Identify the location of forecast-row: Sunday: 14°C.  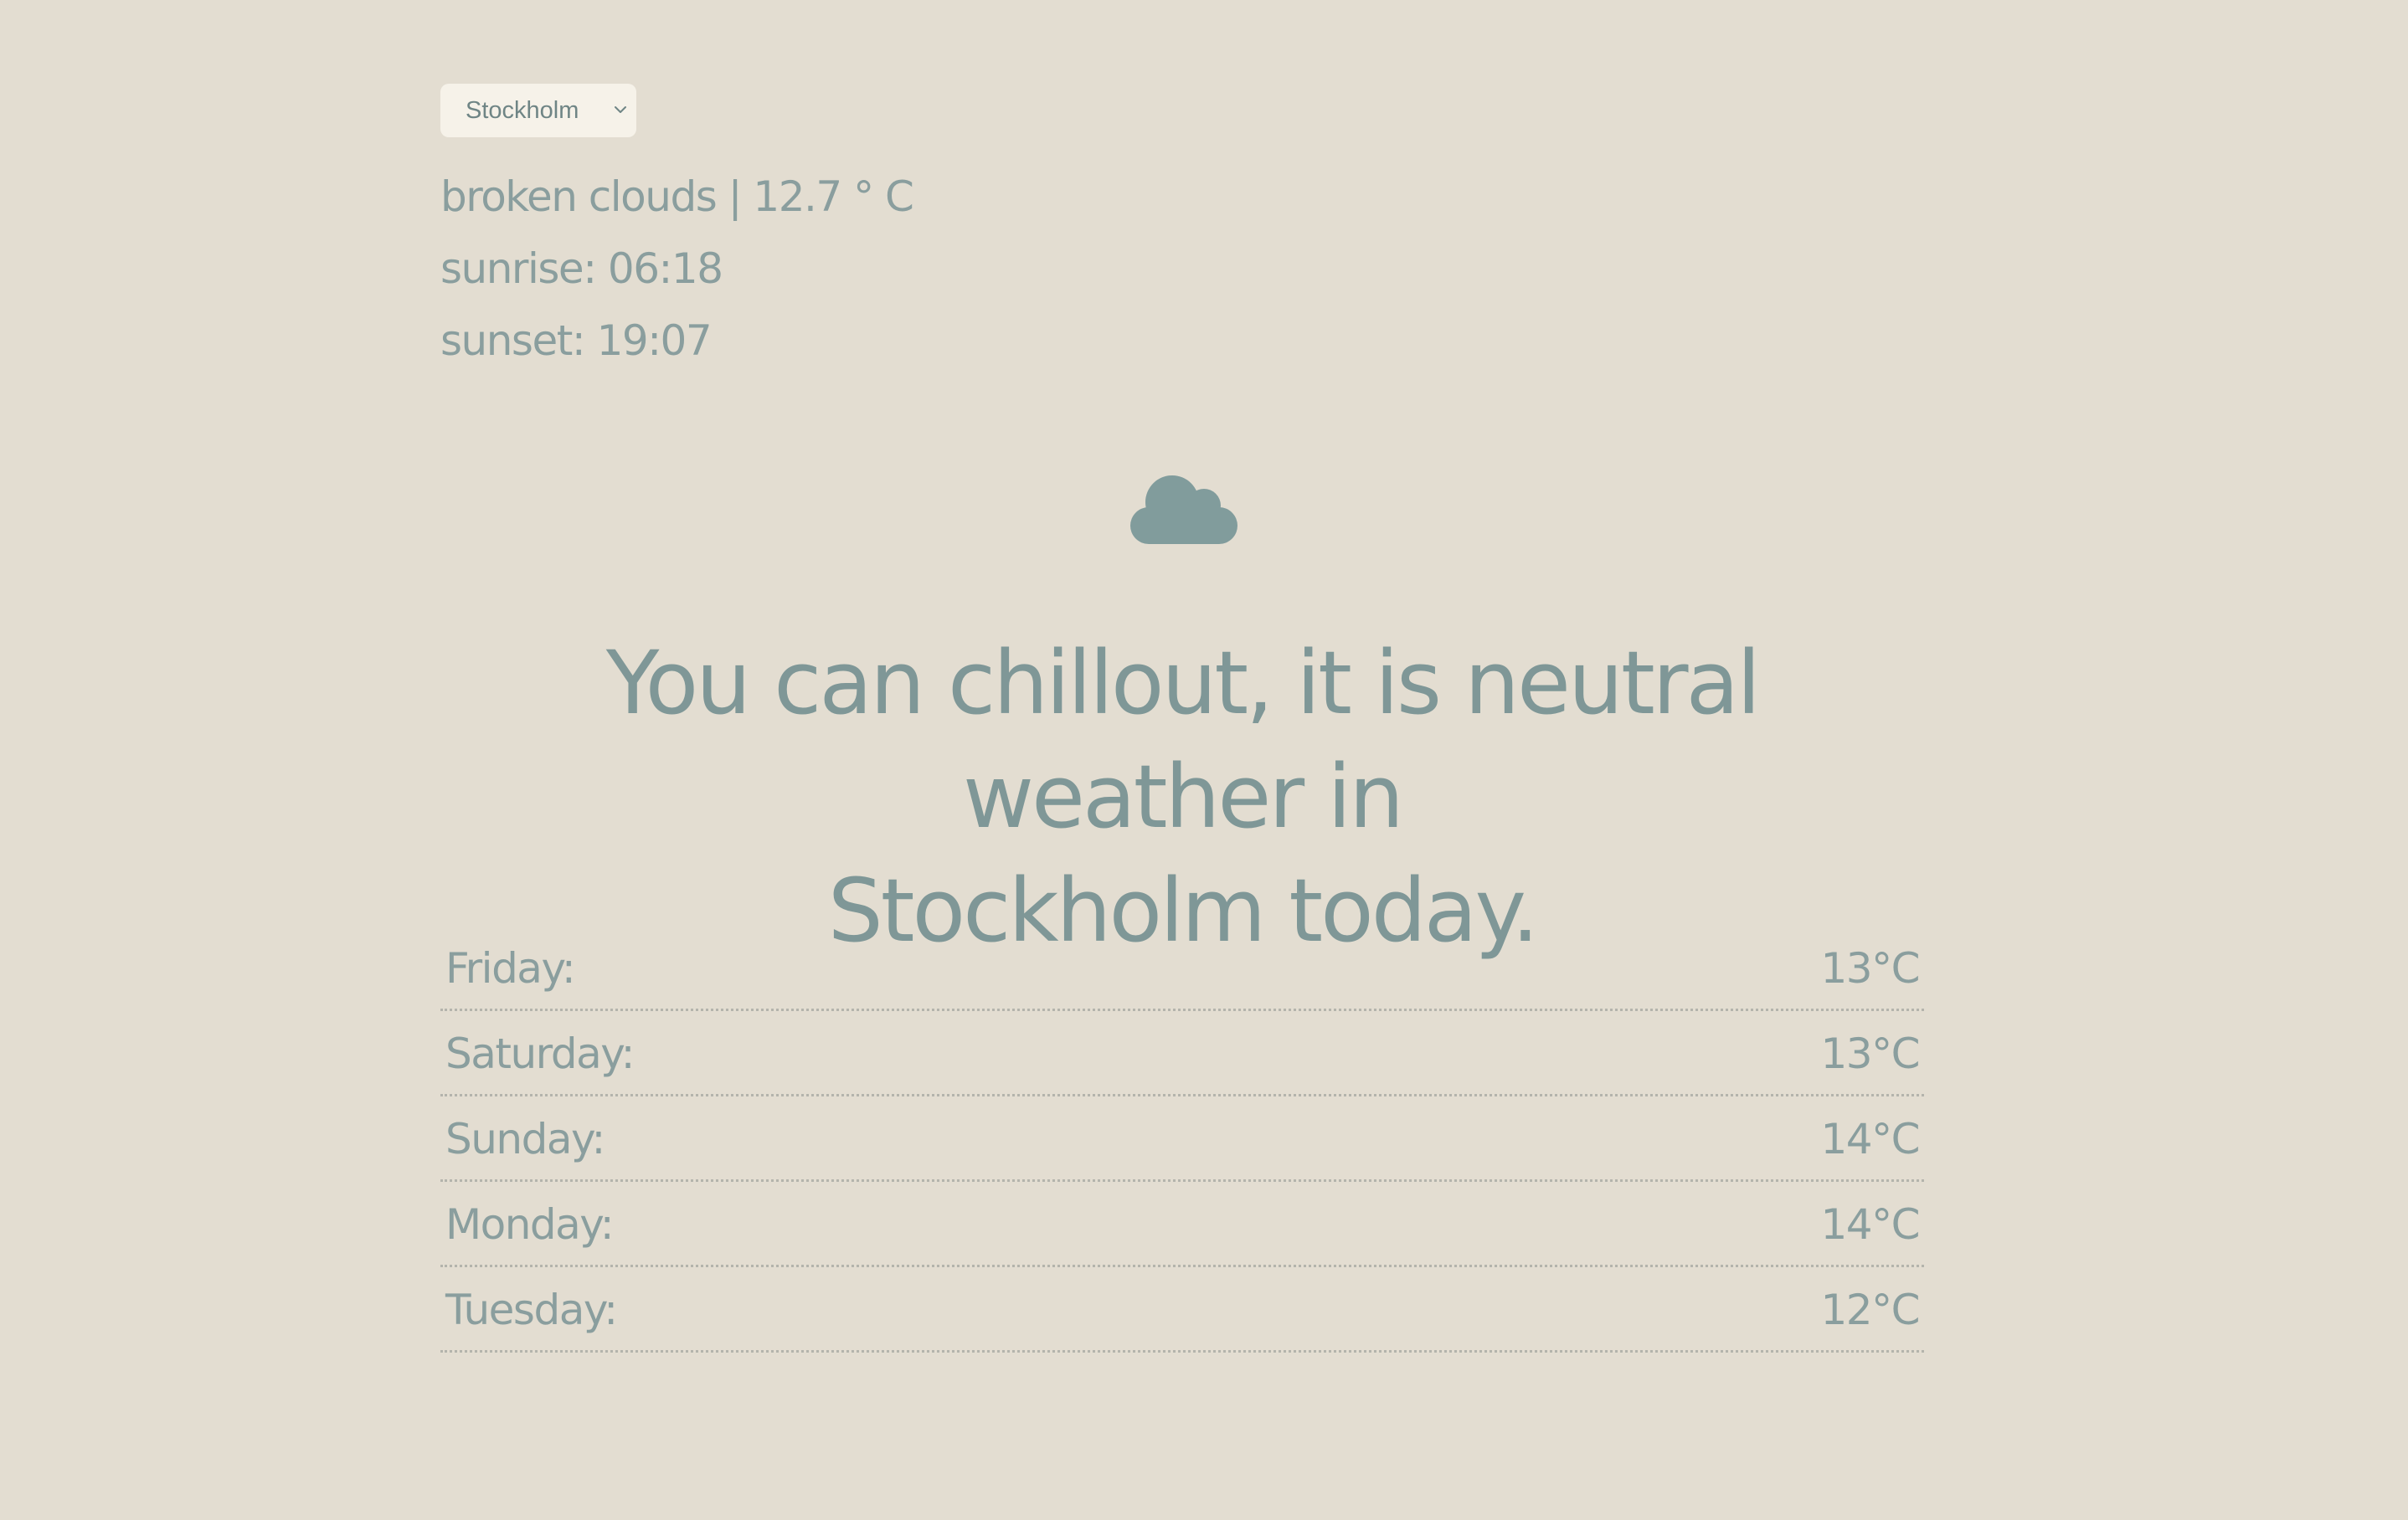
(1182, 1140).